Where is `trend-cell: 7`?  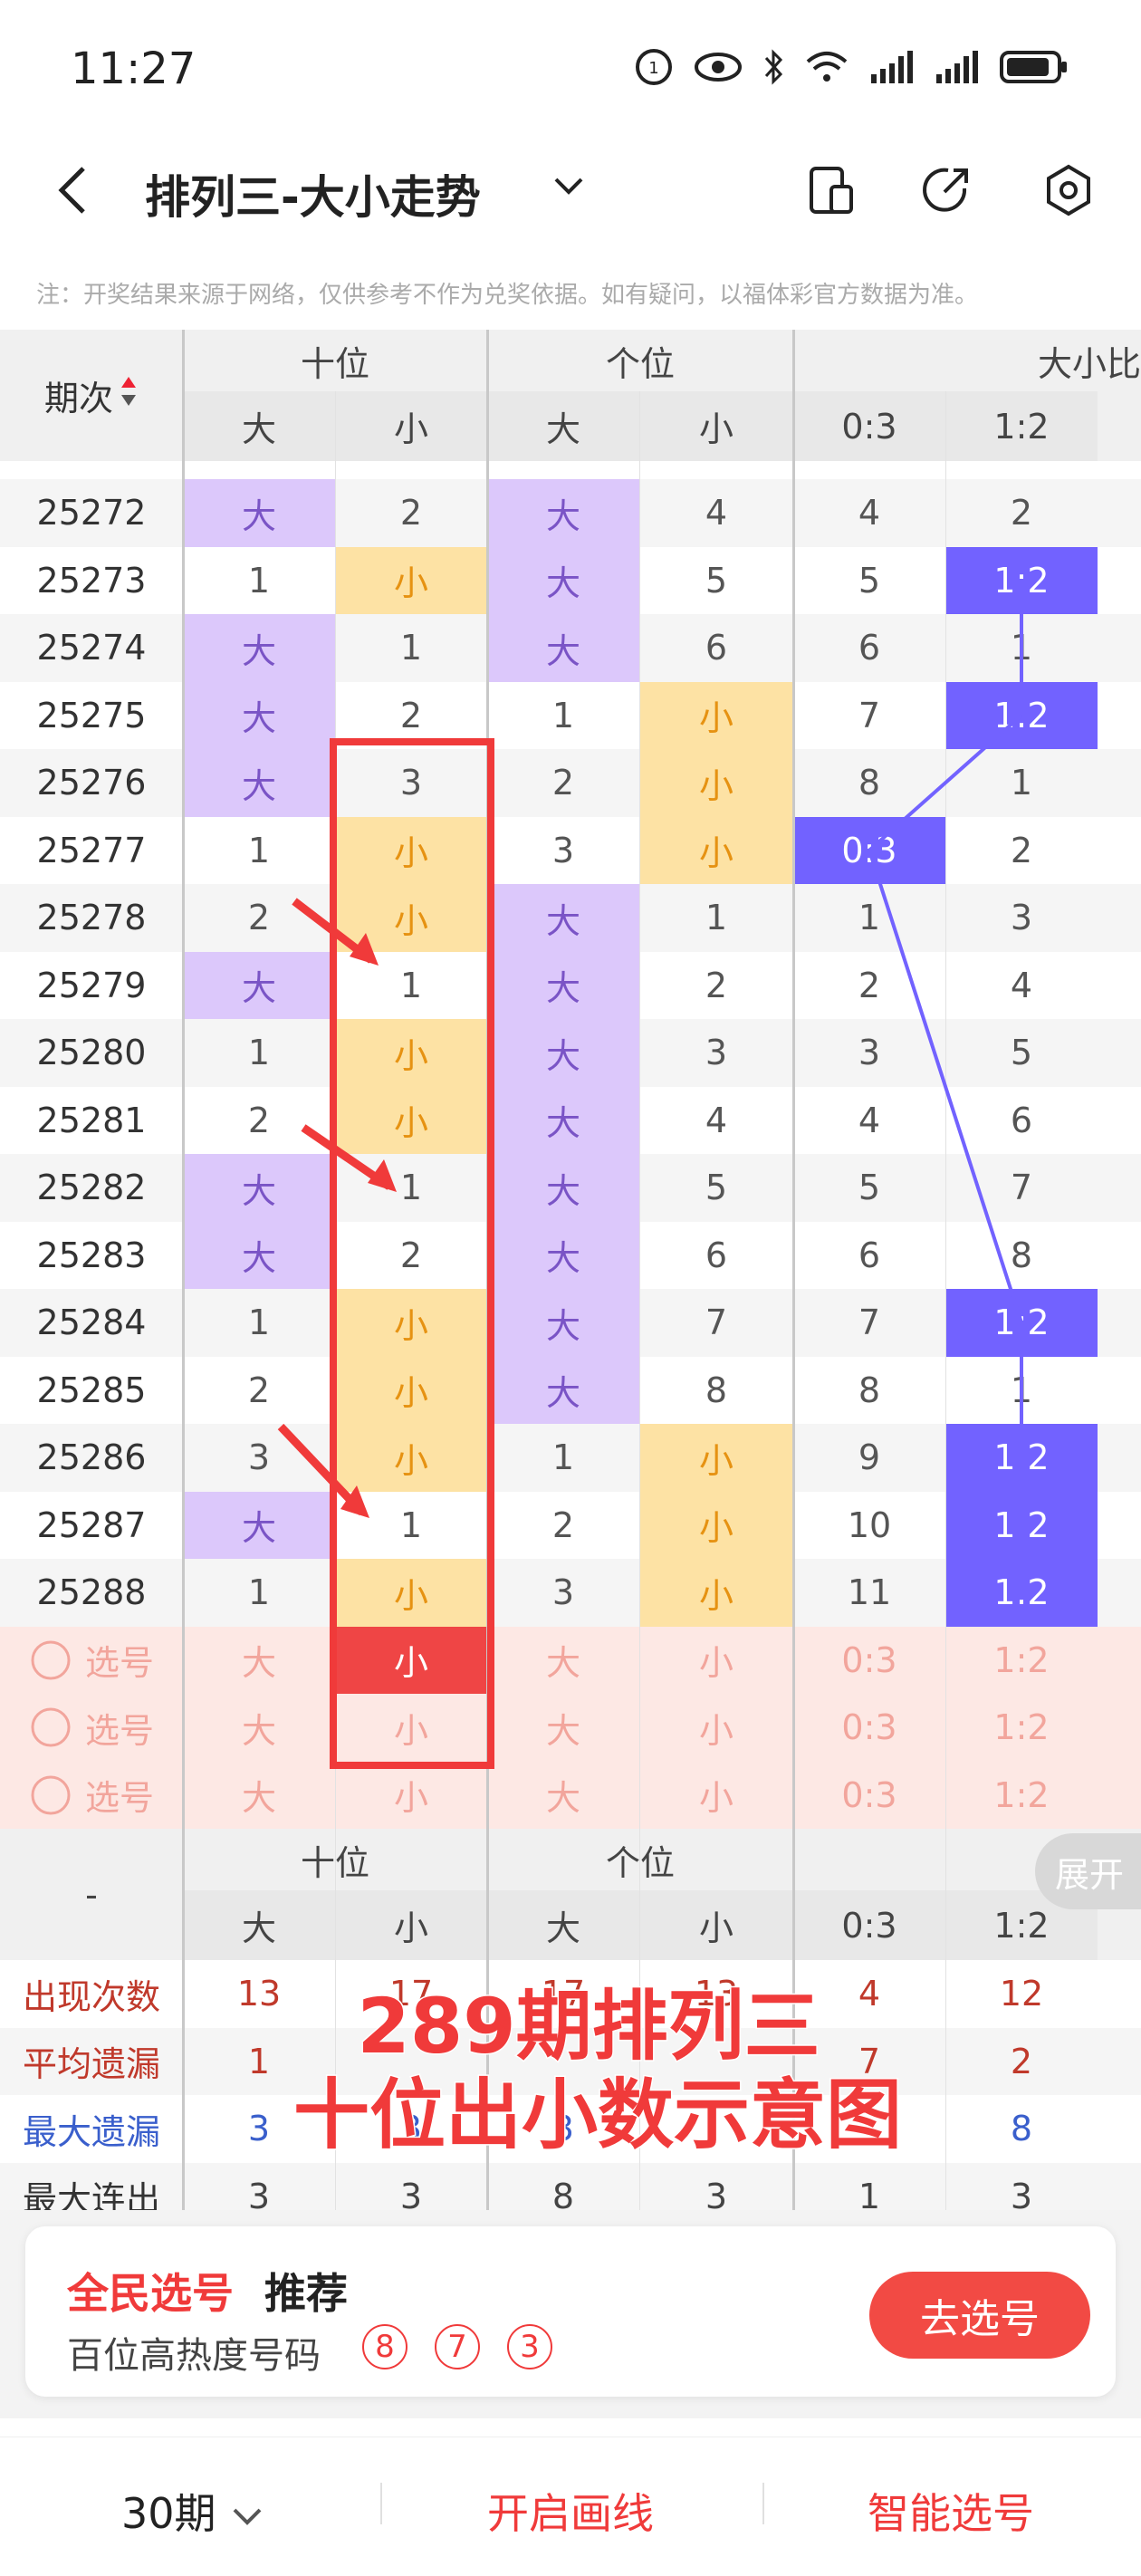
trend-cell: 7 is located at coordinates (870, 715).